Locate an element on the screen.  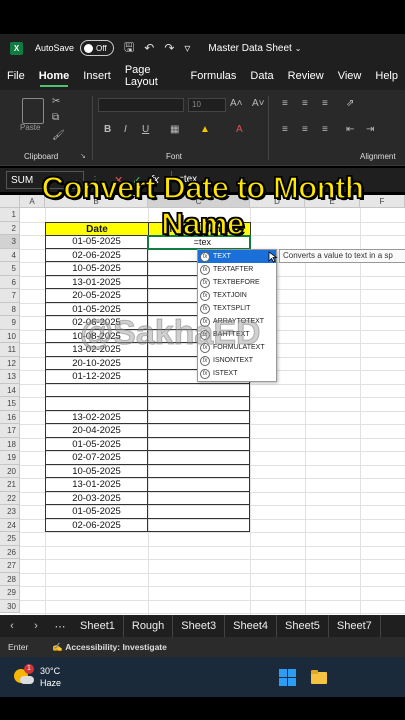
date-cell: 01-12-2025 is located at coordinates (96, 377).